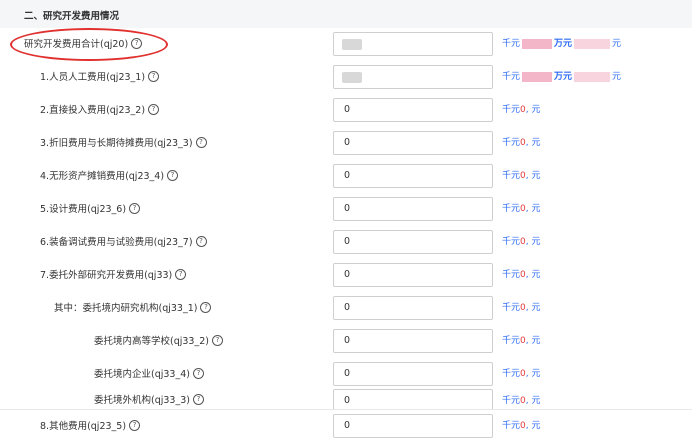 The width and height of the screenshot is (692, 444). Describe the element at coordinates (90, 426) in the screenshot. I see `field-label: 8.其他费用(qj23_5)?` at that location.